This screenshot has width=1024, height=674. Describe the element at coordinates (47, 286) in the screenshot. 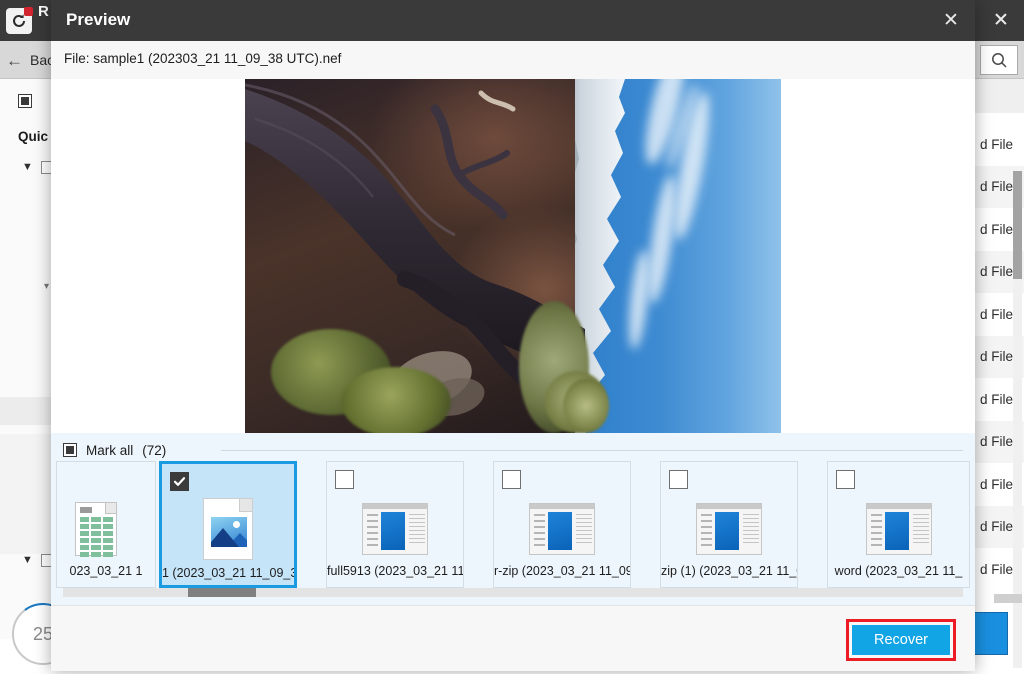

I see `sidebar-tree-tick-icon: ▾` at that location.